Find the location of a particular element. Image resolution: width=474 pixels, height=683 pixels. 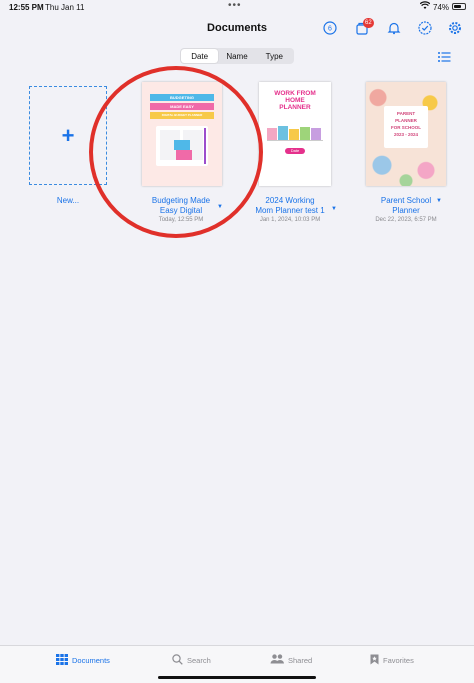

document-title-parent-school: Parent School Planner is located at coordinates (406, 206).